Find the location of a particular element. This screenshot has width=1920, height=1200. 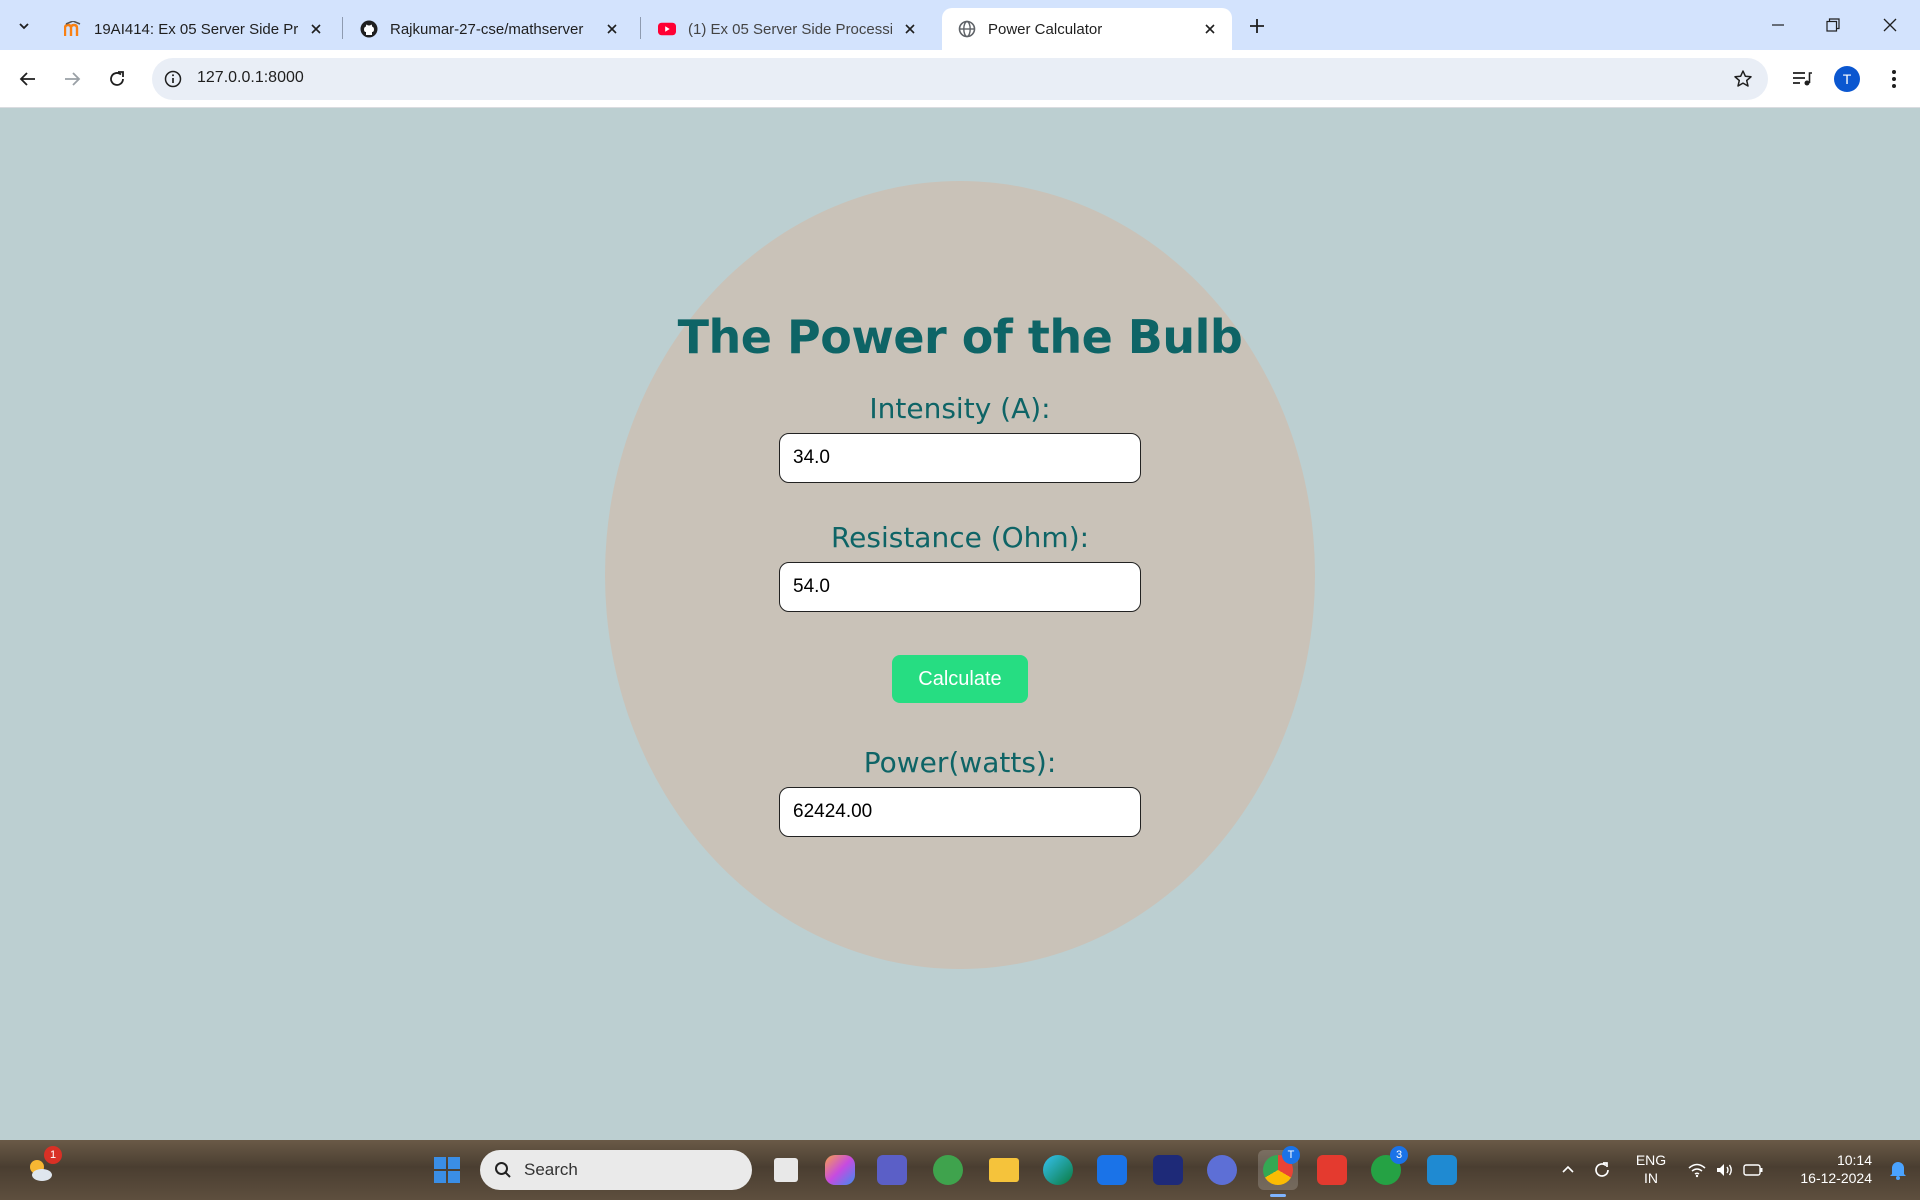

avatar: T is located at coordinates (1847, 79).